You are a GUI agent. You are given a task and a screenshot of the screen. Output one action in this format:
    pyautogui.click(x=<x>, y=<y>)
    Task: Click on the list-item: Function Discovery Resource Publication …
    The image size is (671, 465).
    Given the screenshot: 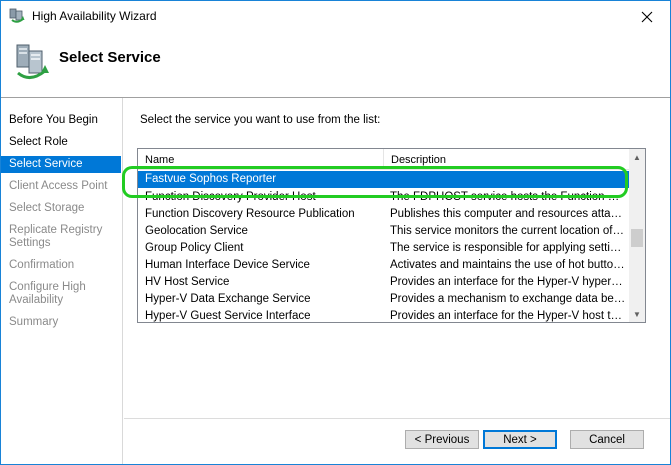 What is the action you would take?
    pyautogui.click(x=384, y=214)
    